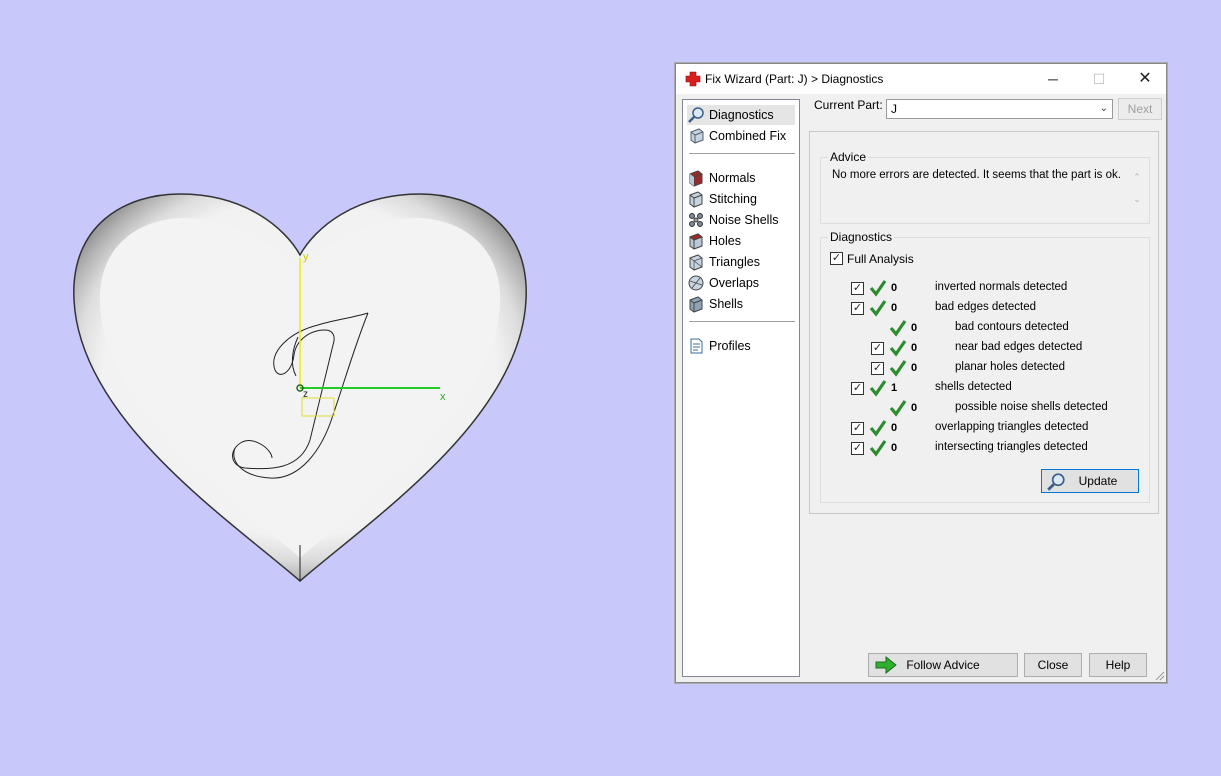 The height and width of the screenshot is (776, 1221). Describe the element at coordinates (1053, 665) in the screenshot. I see `close-button: Close` at that location.